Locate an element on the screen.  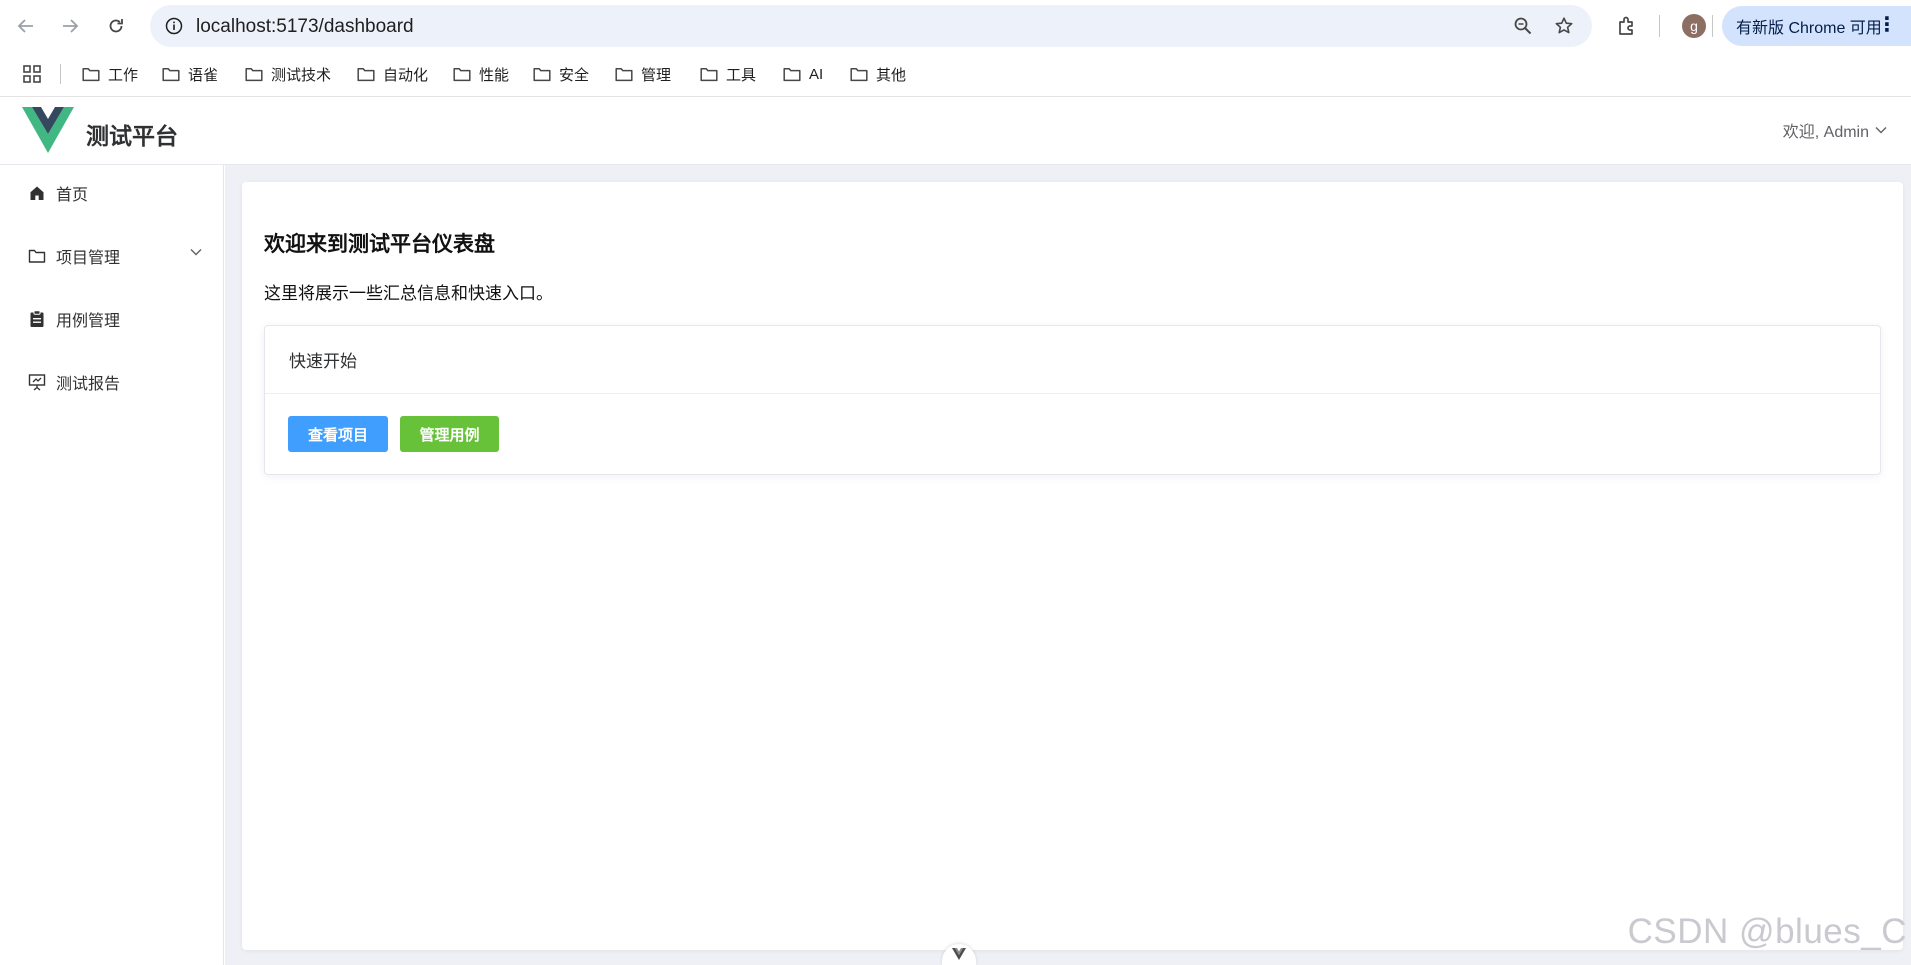
bookmark-star-icon is located at coordinates (1564, 26).